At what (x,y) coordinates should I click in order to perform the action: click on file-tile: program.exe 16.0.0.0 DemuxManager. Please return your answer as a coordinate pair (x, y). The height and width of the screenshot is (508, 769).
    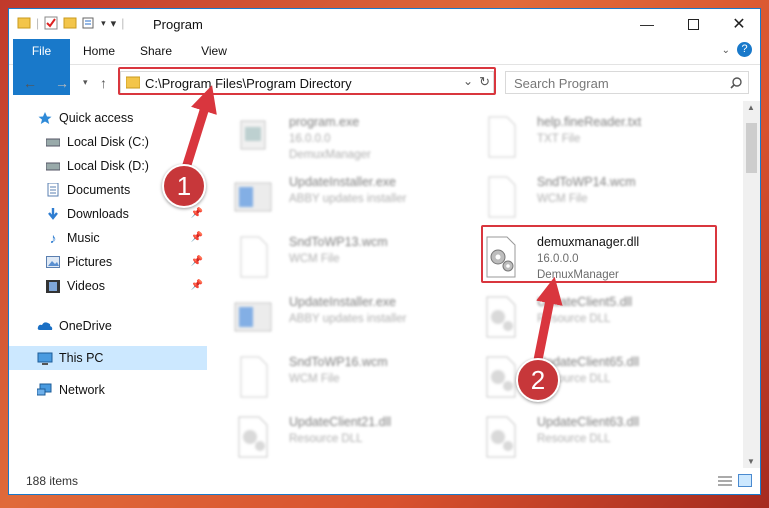
    Looking at the image, I should click on (335, 137).